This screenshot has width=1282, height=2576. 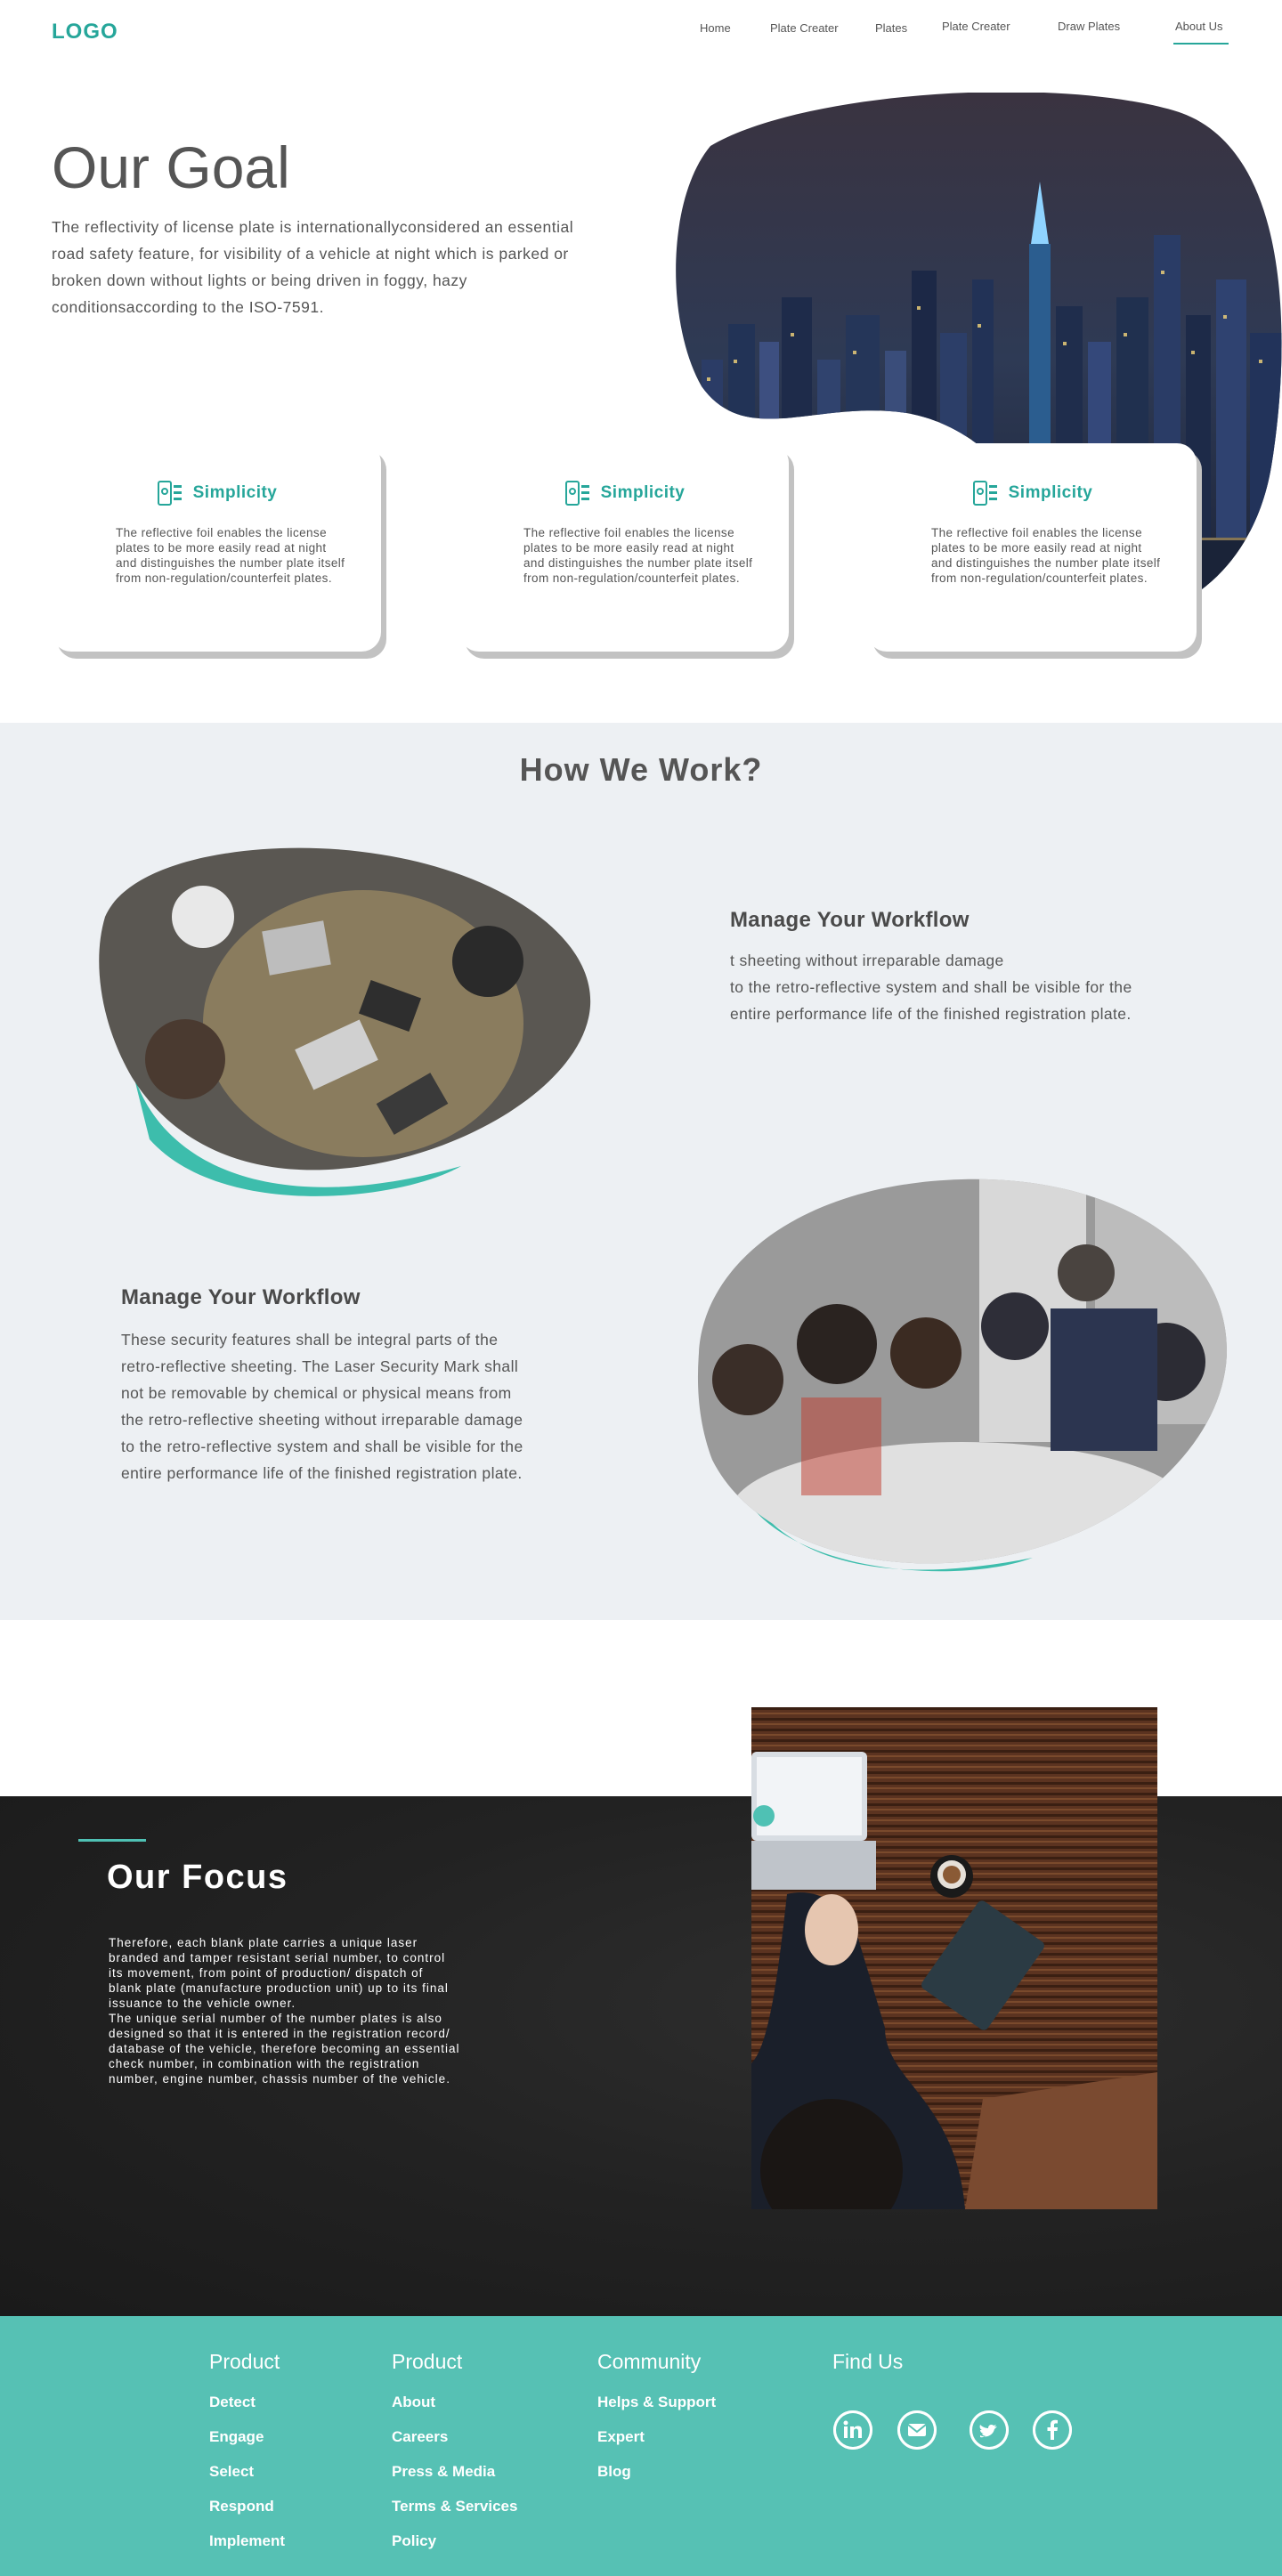 I want to click on nav-active-indicator, so click(x=1201, y=44).